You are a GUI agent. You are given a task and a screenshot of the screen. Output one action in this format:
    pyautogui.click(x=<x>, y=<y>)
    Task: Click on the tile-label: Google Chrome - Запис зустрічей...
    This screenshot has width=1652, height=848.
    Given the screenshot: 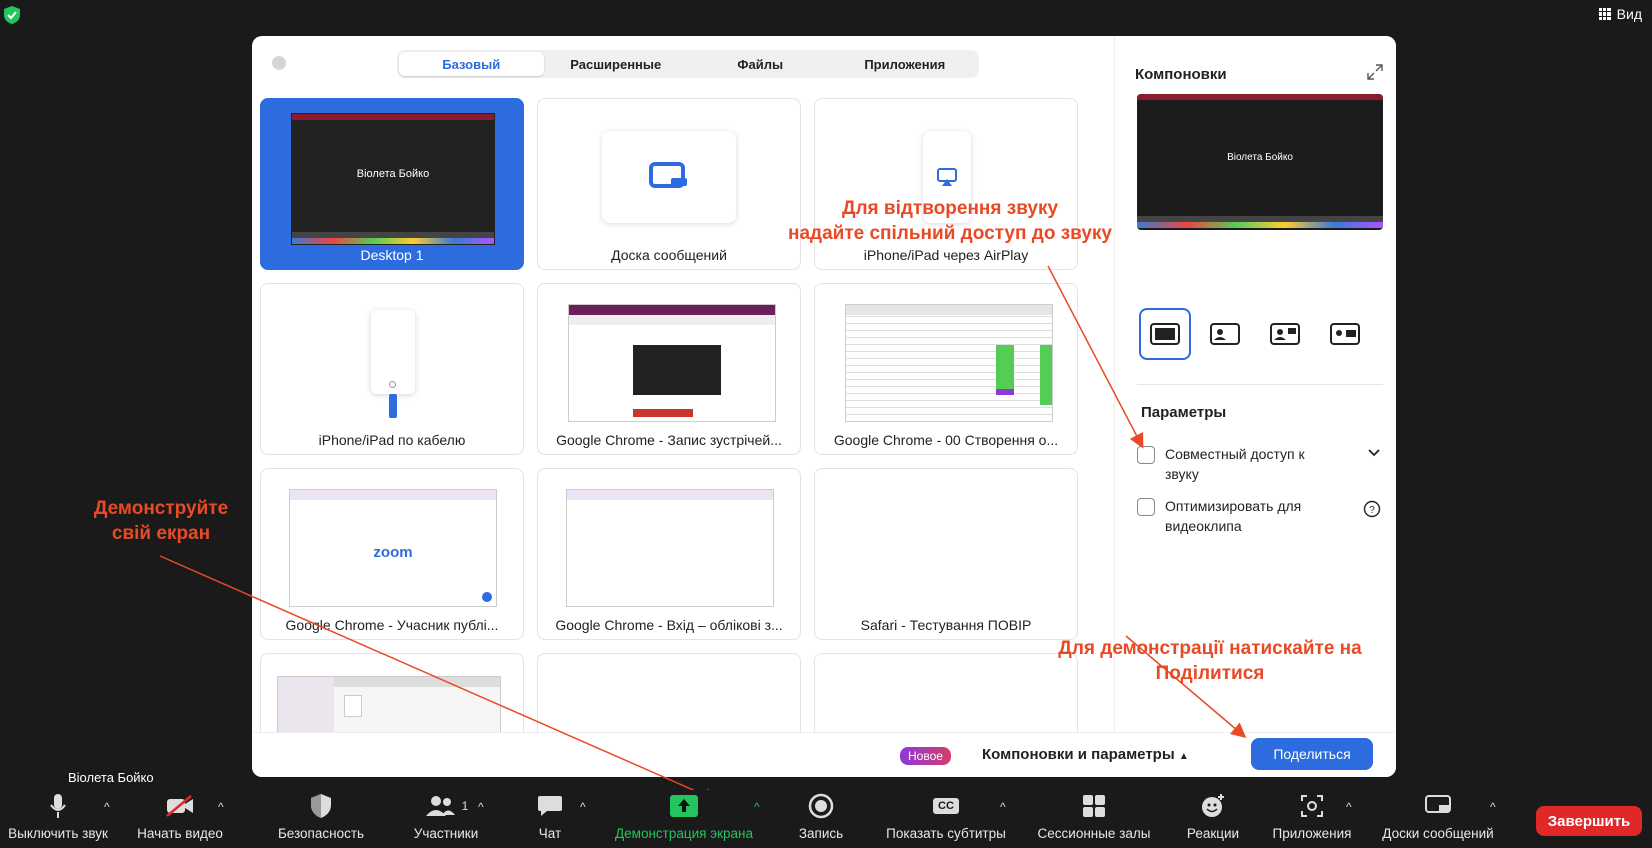 What is the action you would take?
    pyautogui.click(x=669, y=440)
    